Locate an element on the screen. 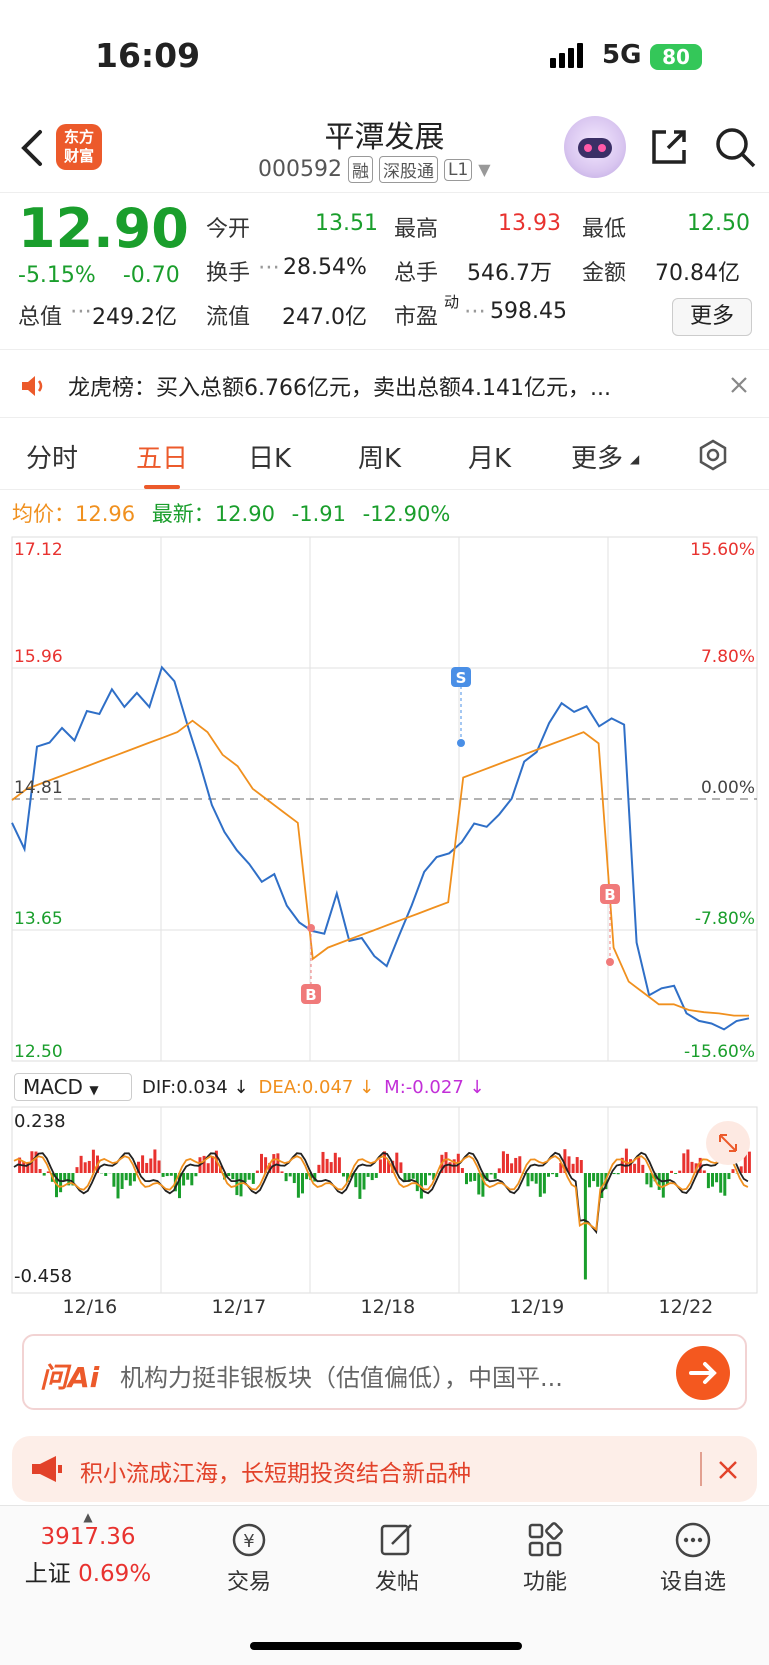 Image resolution: width=769 pixels, height=1665 pixels. y-tick-left: 15.96 is located at coordinates (38, 657).